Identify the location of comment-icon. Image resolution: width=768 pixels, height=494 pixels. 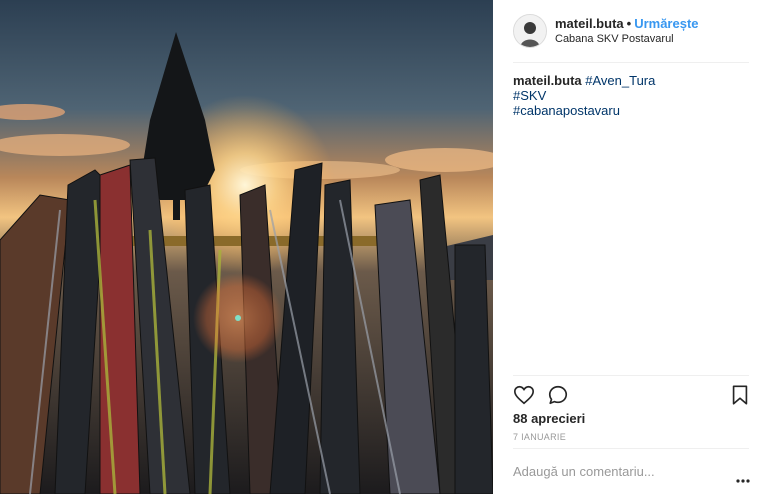
(558, 395).